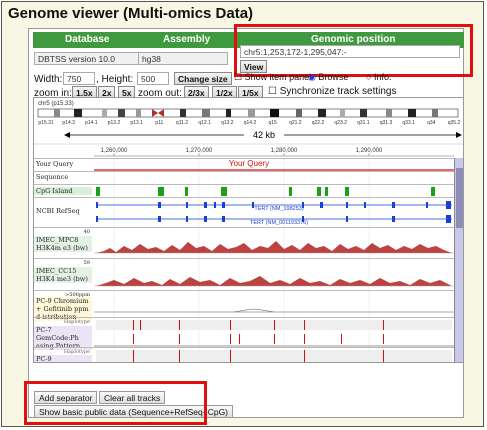 The image size is (487, 430). Describe the element at coordinates (86, 232) in the screenshot. I see `track-scale-mcf8: 40` at that location.